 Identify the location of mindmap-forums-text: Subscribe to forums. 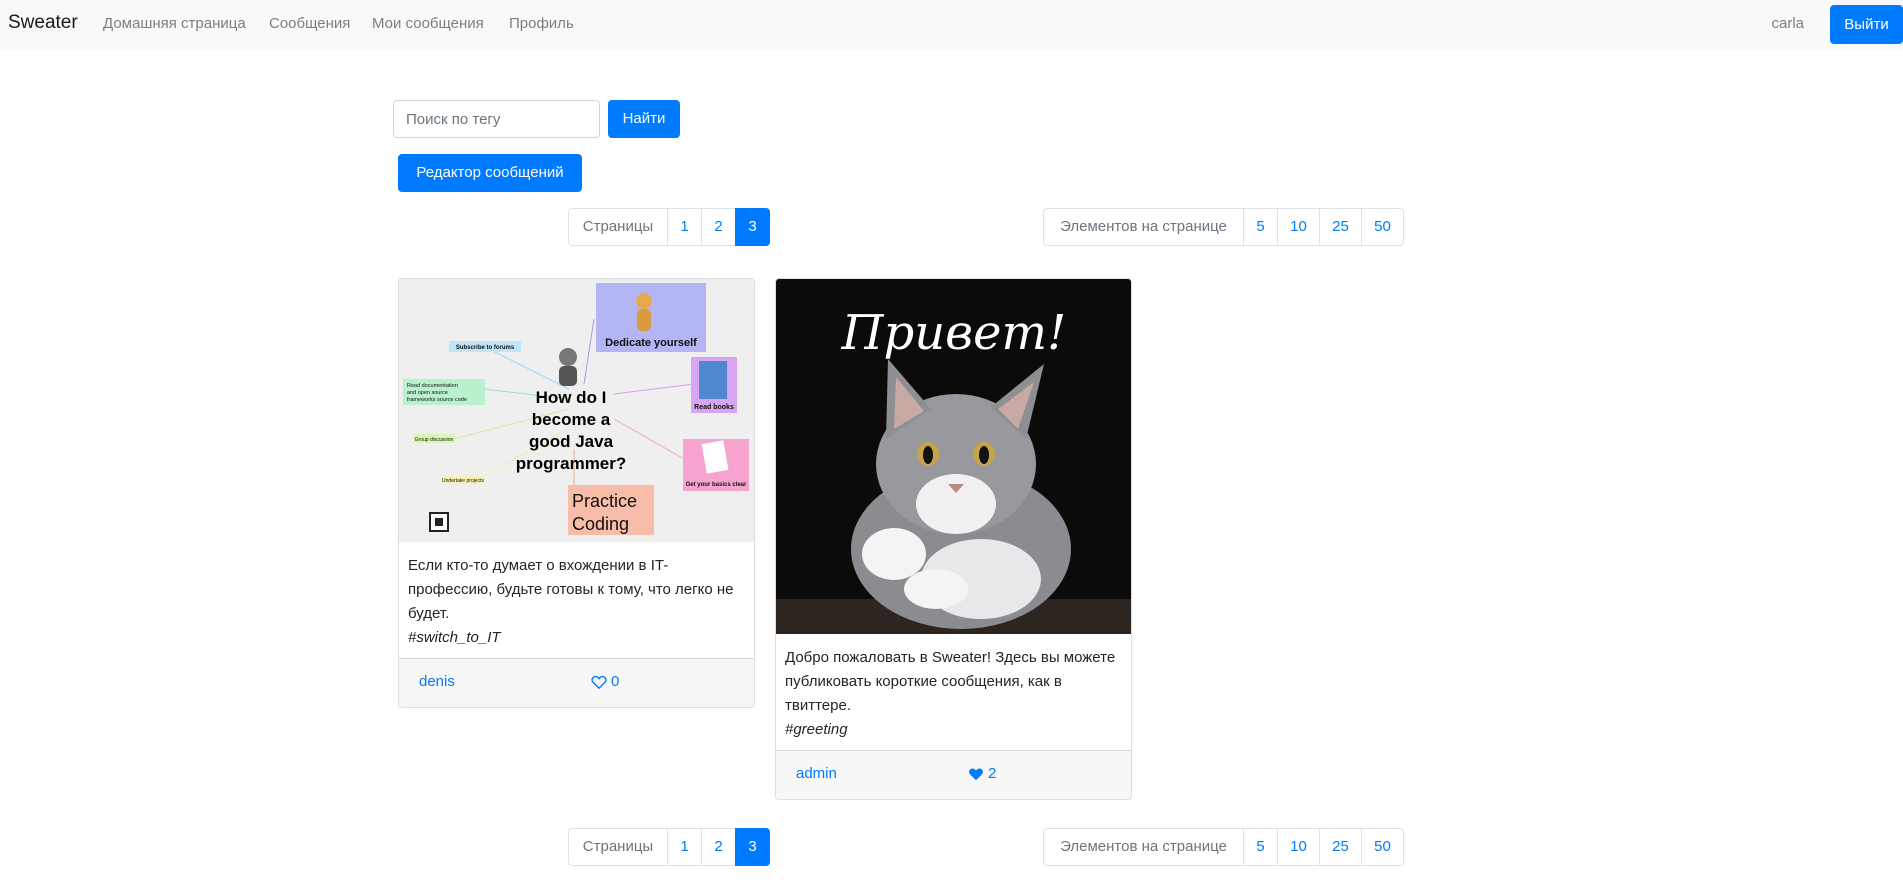
(485, 348).